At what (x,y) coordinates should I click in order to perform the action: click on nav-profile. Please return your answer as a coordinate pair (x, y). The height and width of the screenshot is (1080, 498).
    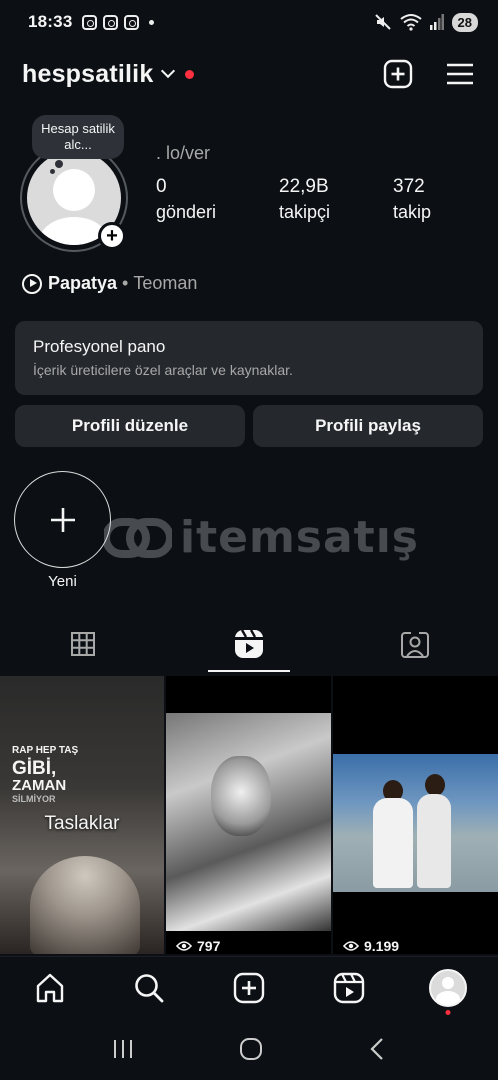
    Looking at the image, I should click on (448, 991).